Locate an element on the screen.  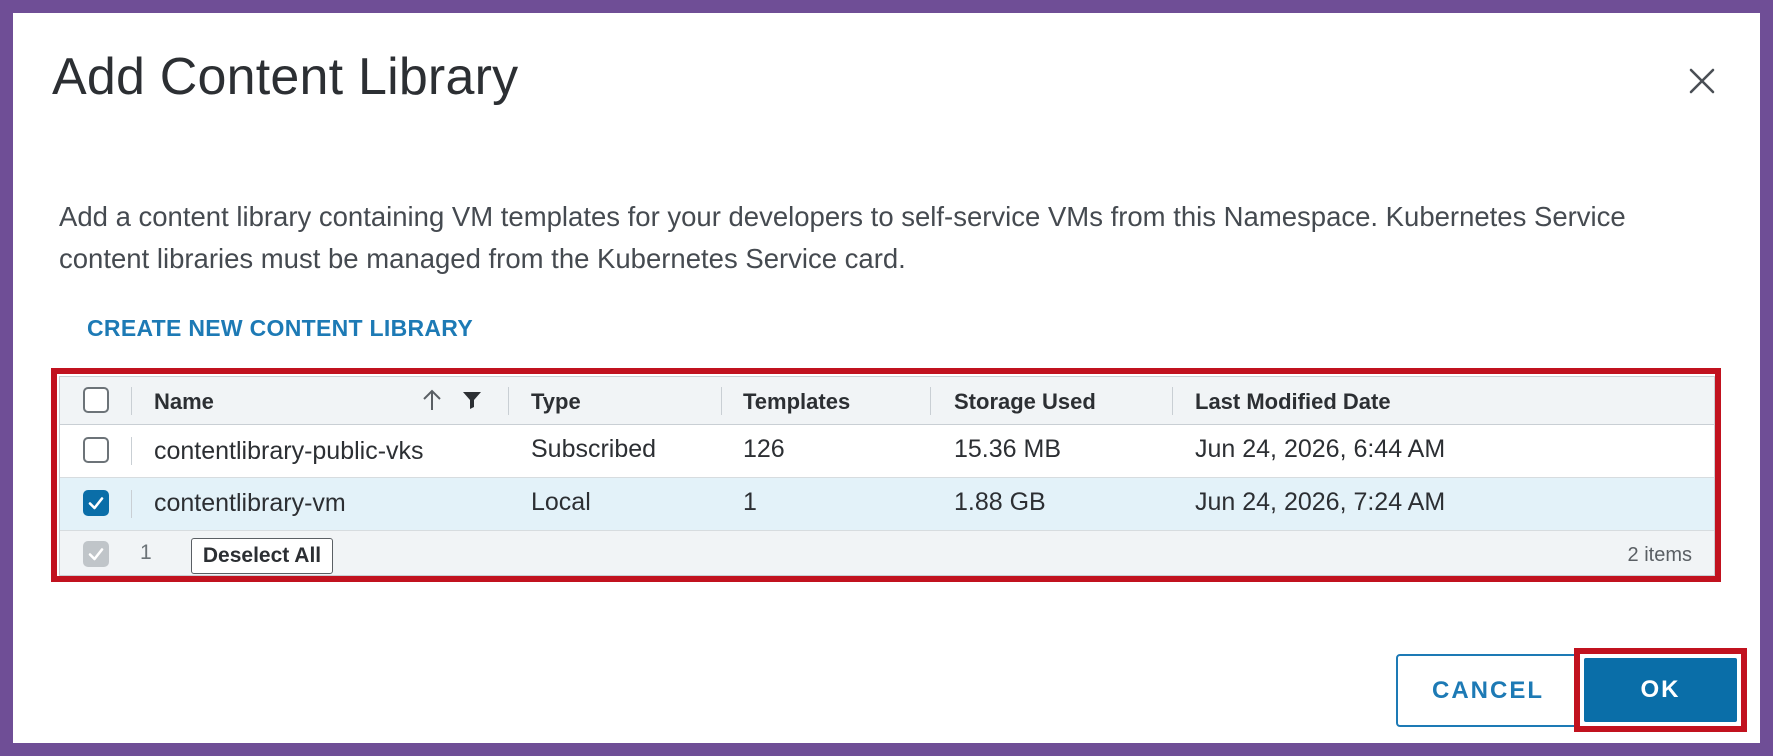
close-icon is located at coordinates (1702, 81).